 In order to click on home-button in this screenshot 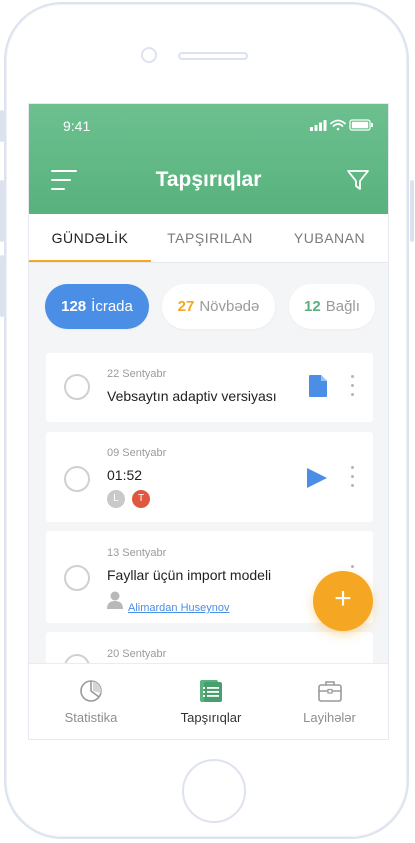, I will do `click(214, 791)`.